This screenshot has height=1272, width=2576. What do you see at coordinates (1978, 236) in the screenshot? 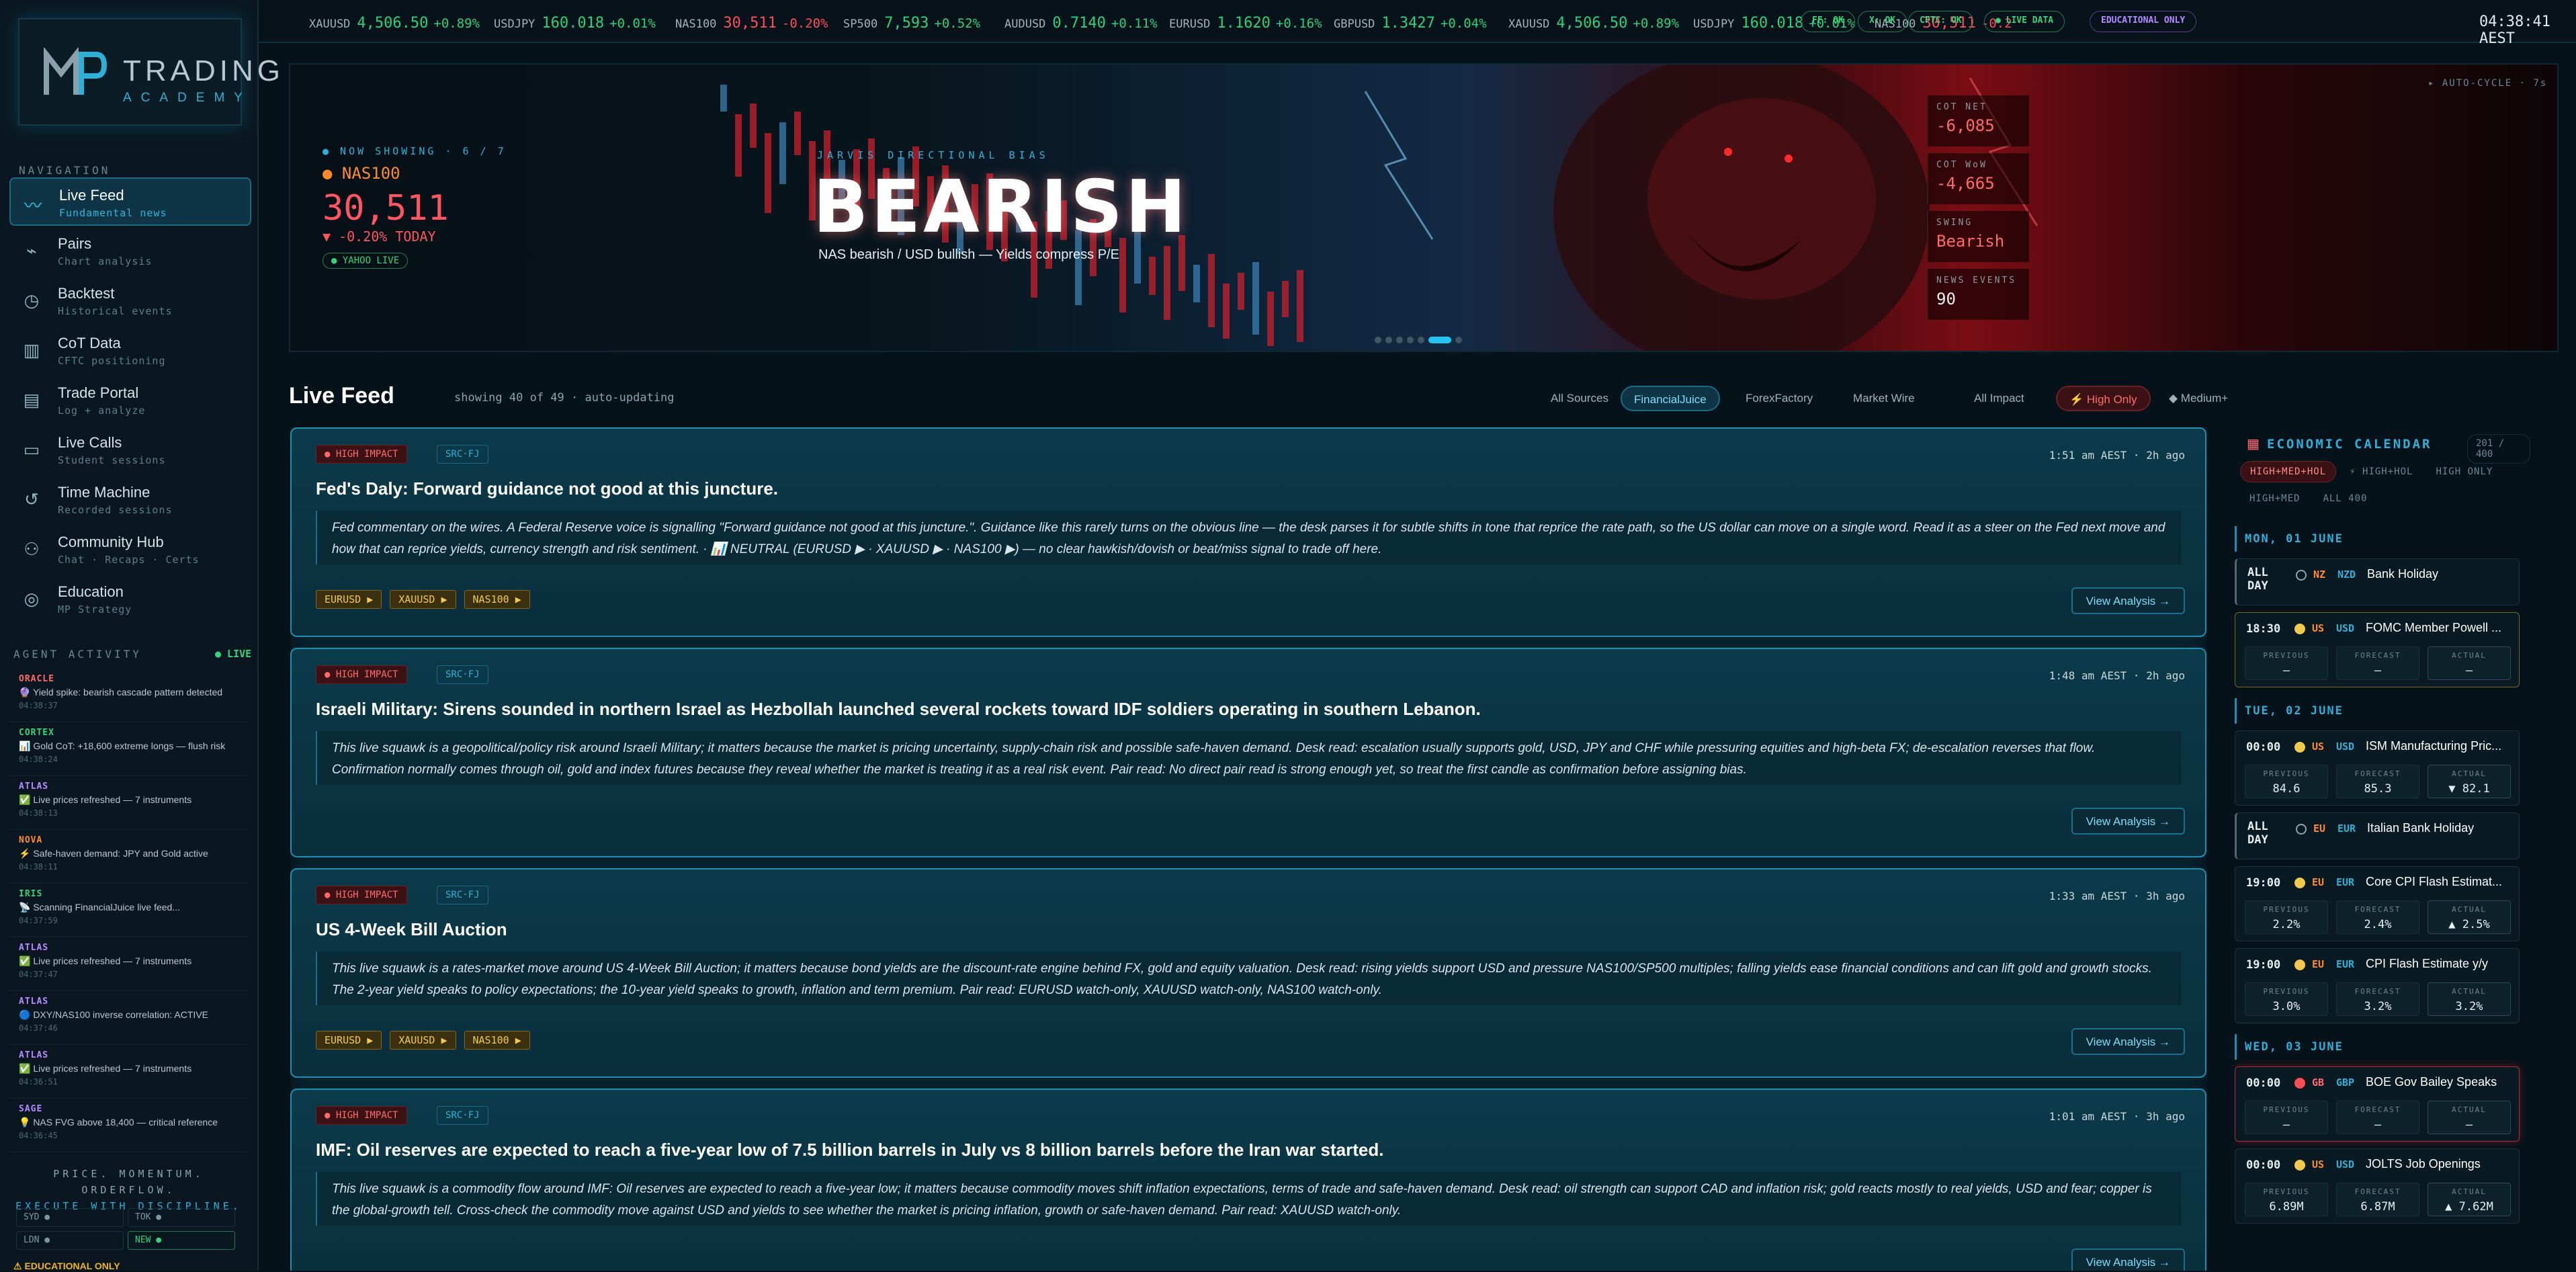
I see `cot-stat: SWING Bearish` at bounding box center [1978, 236].